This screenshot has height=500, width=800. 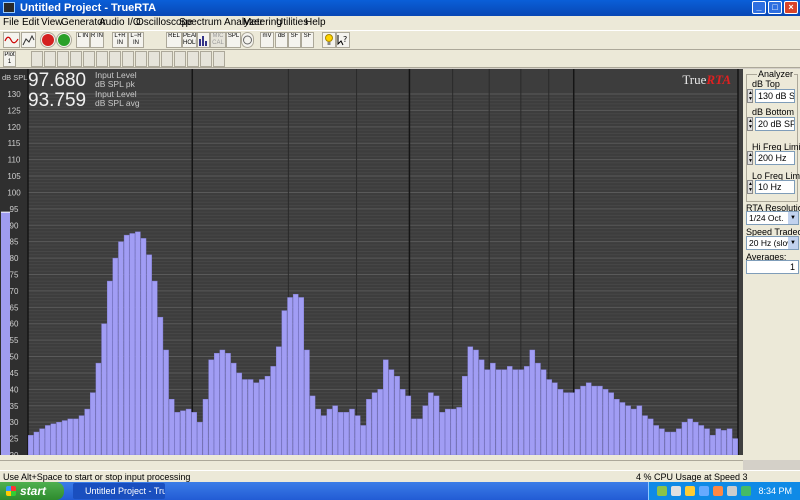 I want to click on plot-button-1: Plot 1, so click(x=9, y=59).